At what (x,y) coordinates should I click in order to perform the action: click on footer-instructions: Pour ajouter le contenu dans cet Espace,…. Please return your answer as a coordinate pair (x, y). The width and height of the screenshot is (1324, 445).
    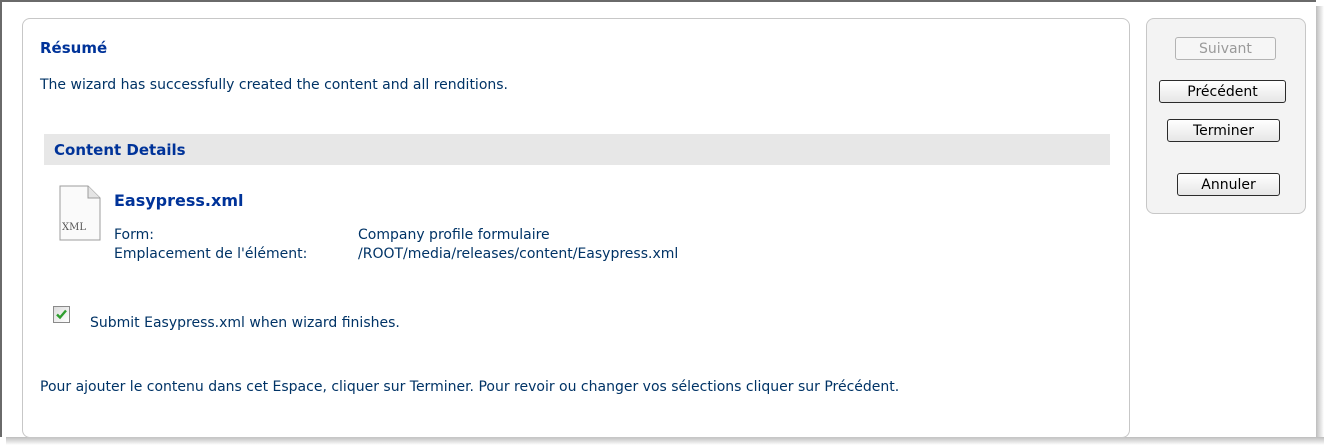
    Looking at the image, I should click on (470, 387).